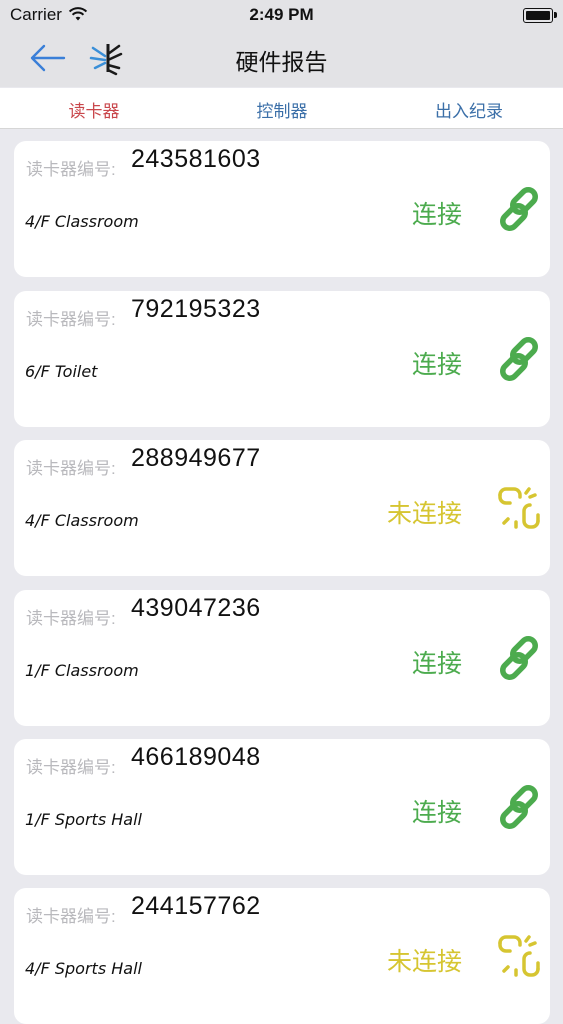  Describe the element at coordinates (282, 658) in the screenshot. I see `reader-card: 读卡器编号: 439047236 1/F Classroom 连接` at that location.